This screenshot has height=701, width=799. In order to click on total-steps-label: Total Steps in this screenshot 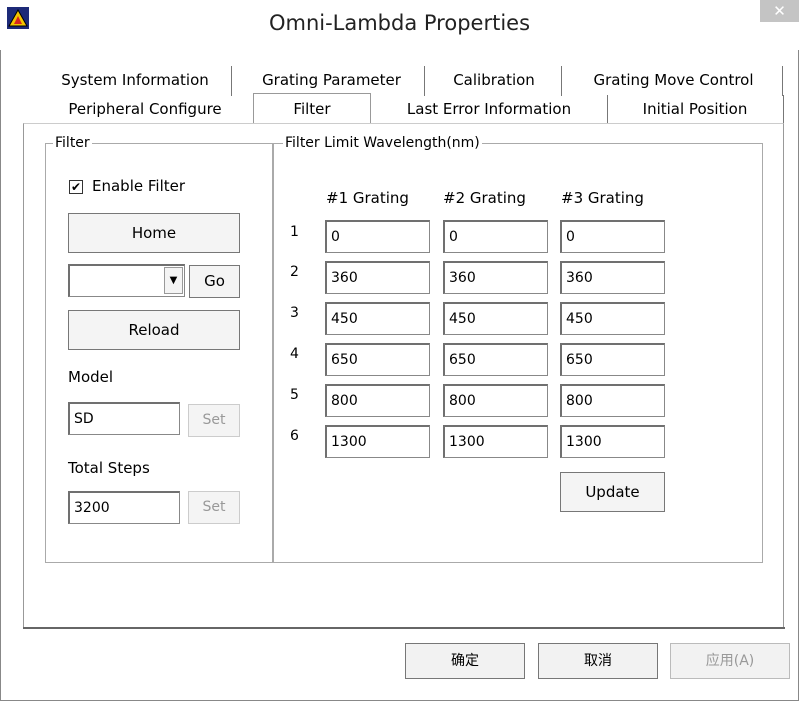, I will do `click(109, 468)`.